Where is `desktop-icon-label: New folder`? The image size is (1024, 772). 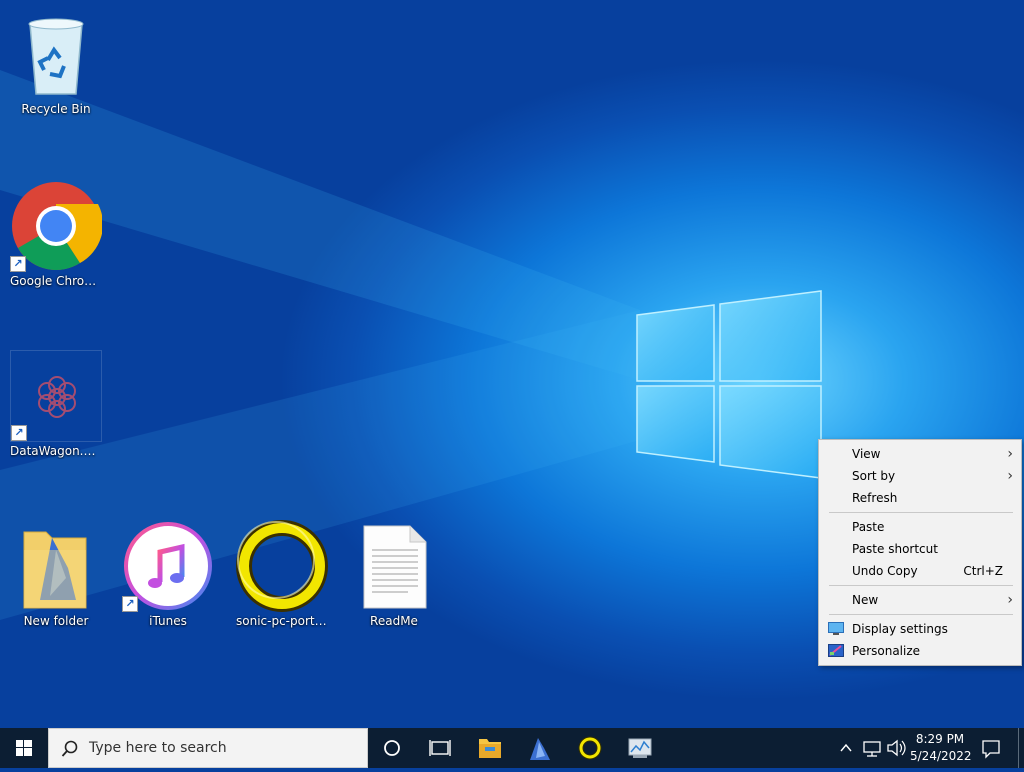
desktop-icon-label: New folder is located at coordinates (56, 621).